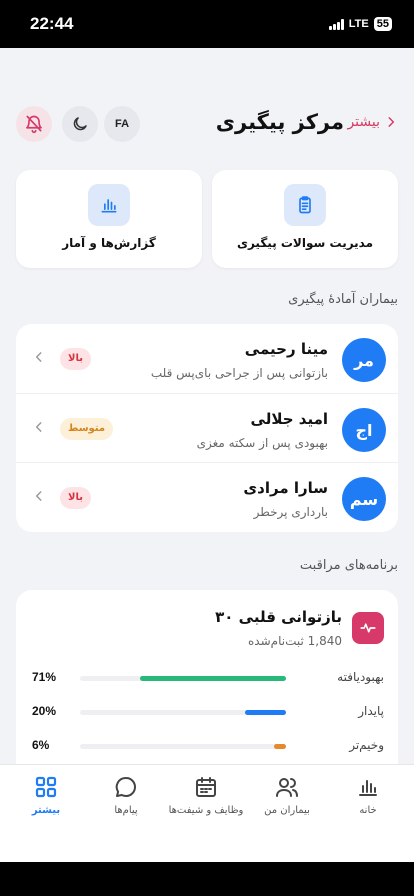 This screenshot has height=896, width=414. Describe the element at coordinates (336, 24) in the screenshot. I see `signal-icon` at that location.